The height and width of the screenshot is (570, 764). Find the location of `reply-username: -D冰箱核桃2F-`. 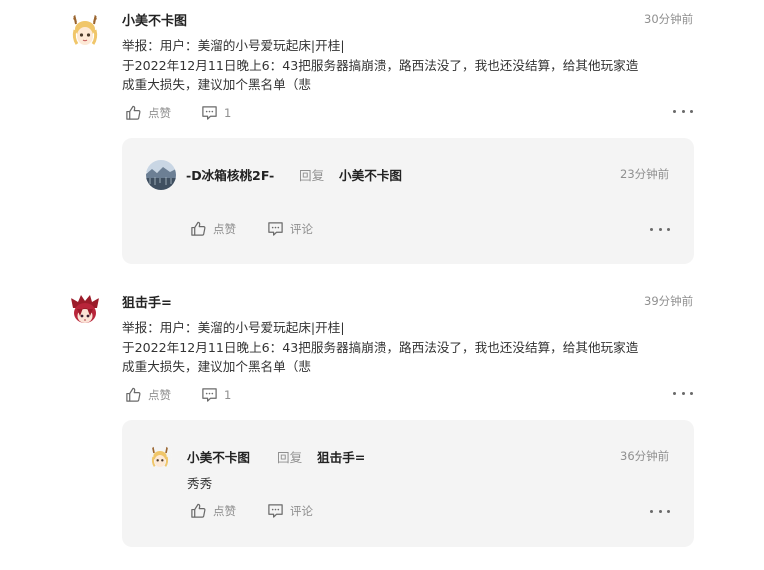

reply-username: -D冰箱核桃2F- is located at coordinates (230, 174).